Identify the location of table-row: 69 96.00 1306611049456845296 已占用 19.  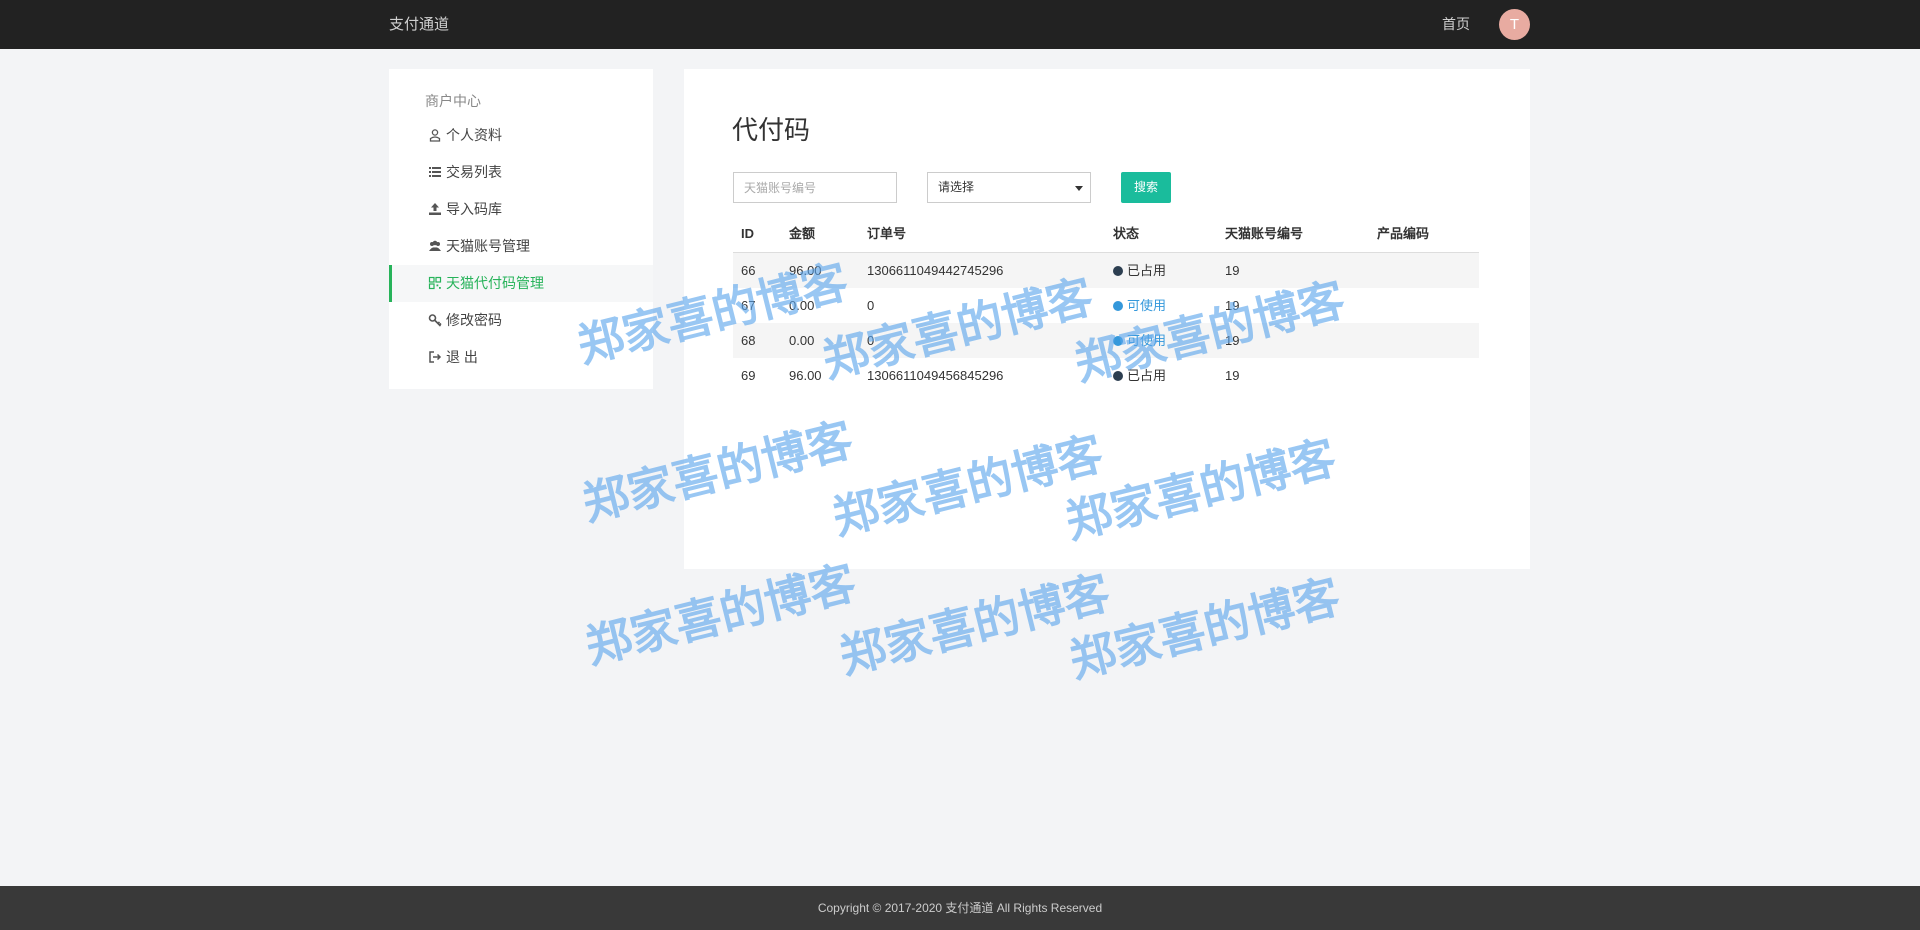
(1106, 375).